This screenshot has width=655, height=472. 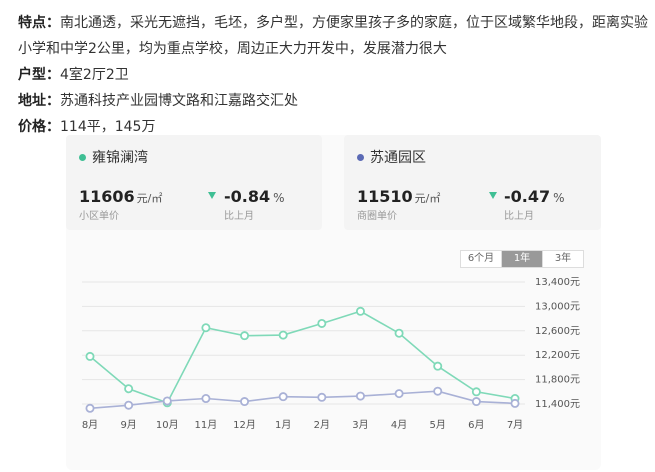 What do you see at coordinates (438, 425) in the screenshot?
I see `x-tick-label: 5月` at bounding box center [438, 425].